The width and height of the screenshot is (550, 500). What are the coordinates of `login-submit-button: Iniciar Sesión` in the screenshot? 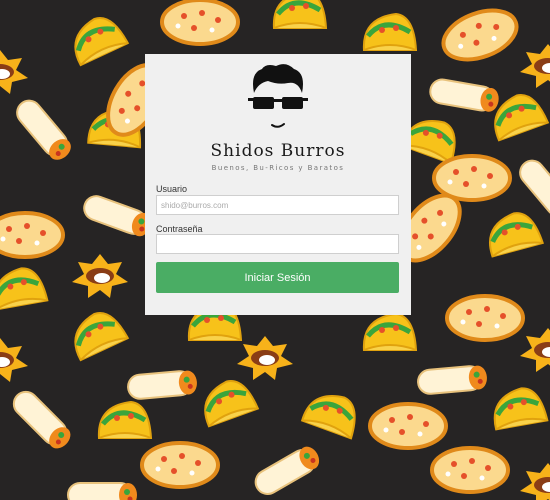 It's located at (277, 277).